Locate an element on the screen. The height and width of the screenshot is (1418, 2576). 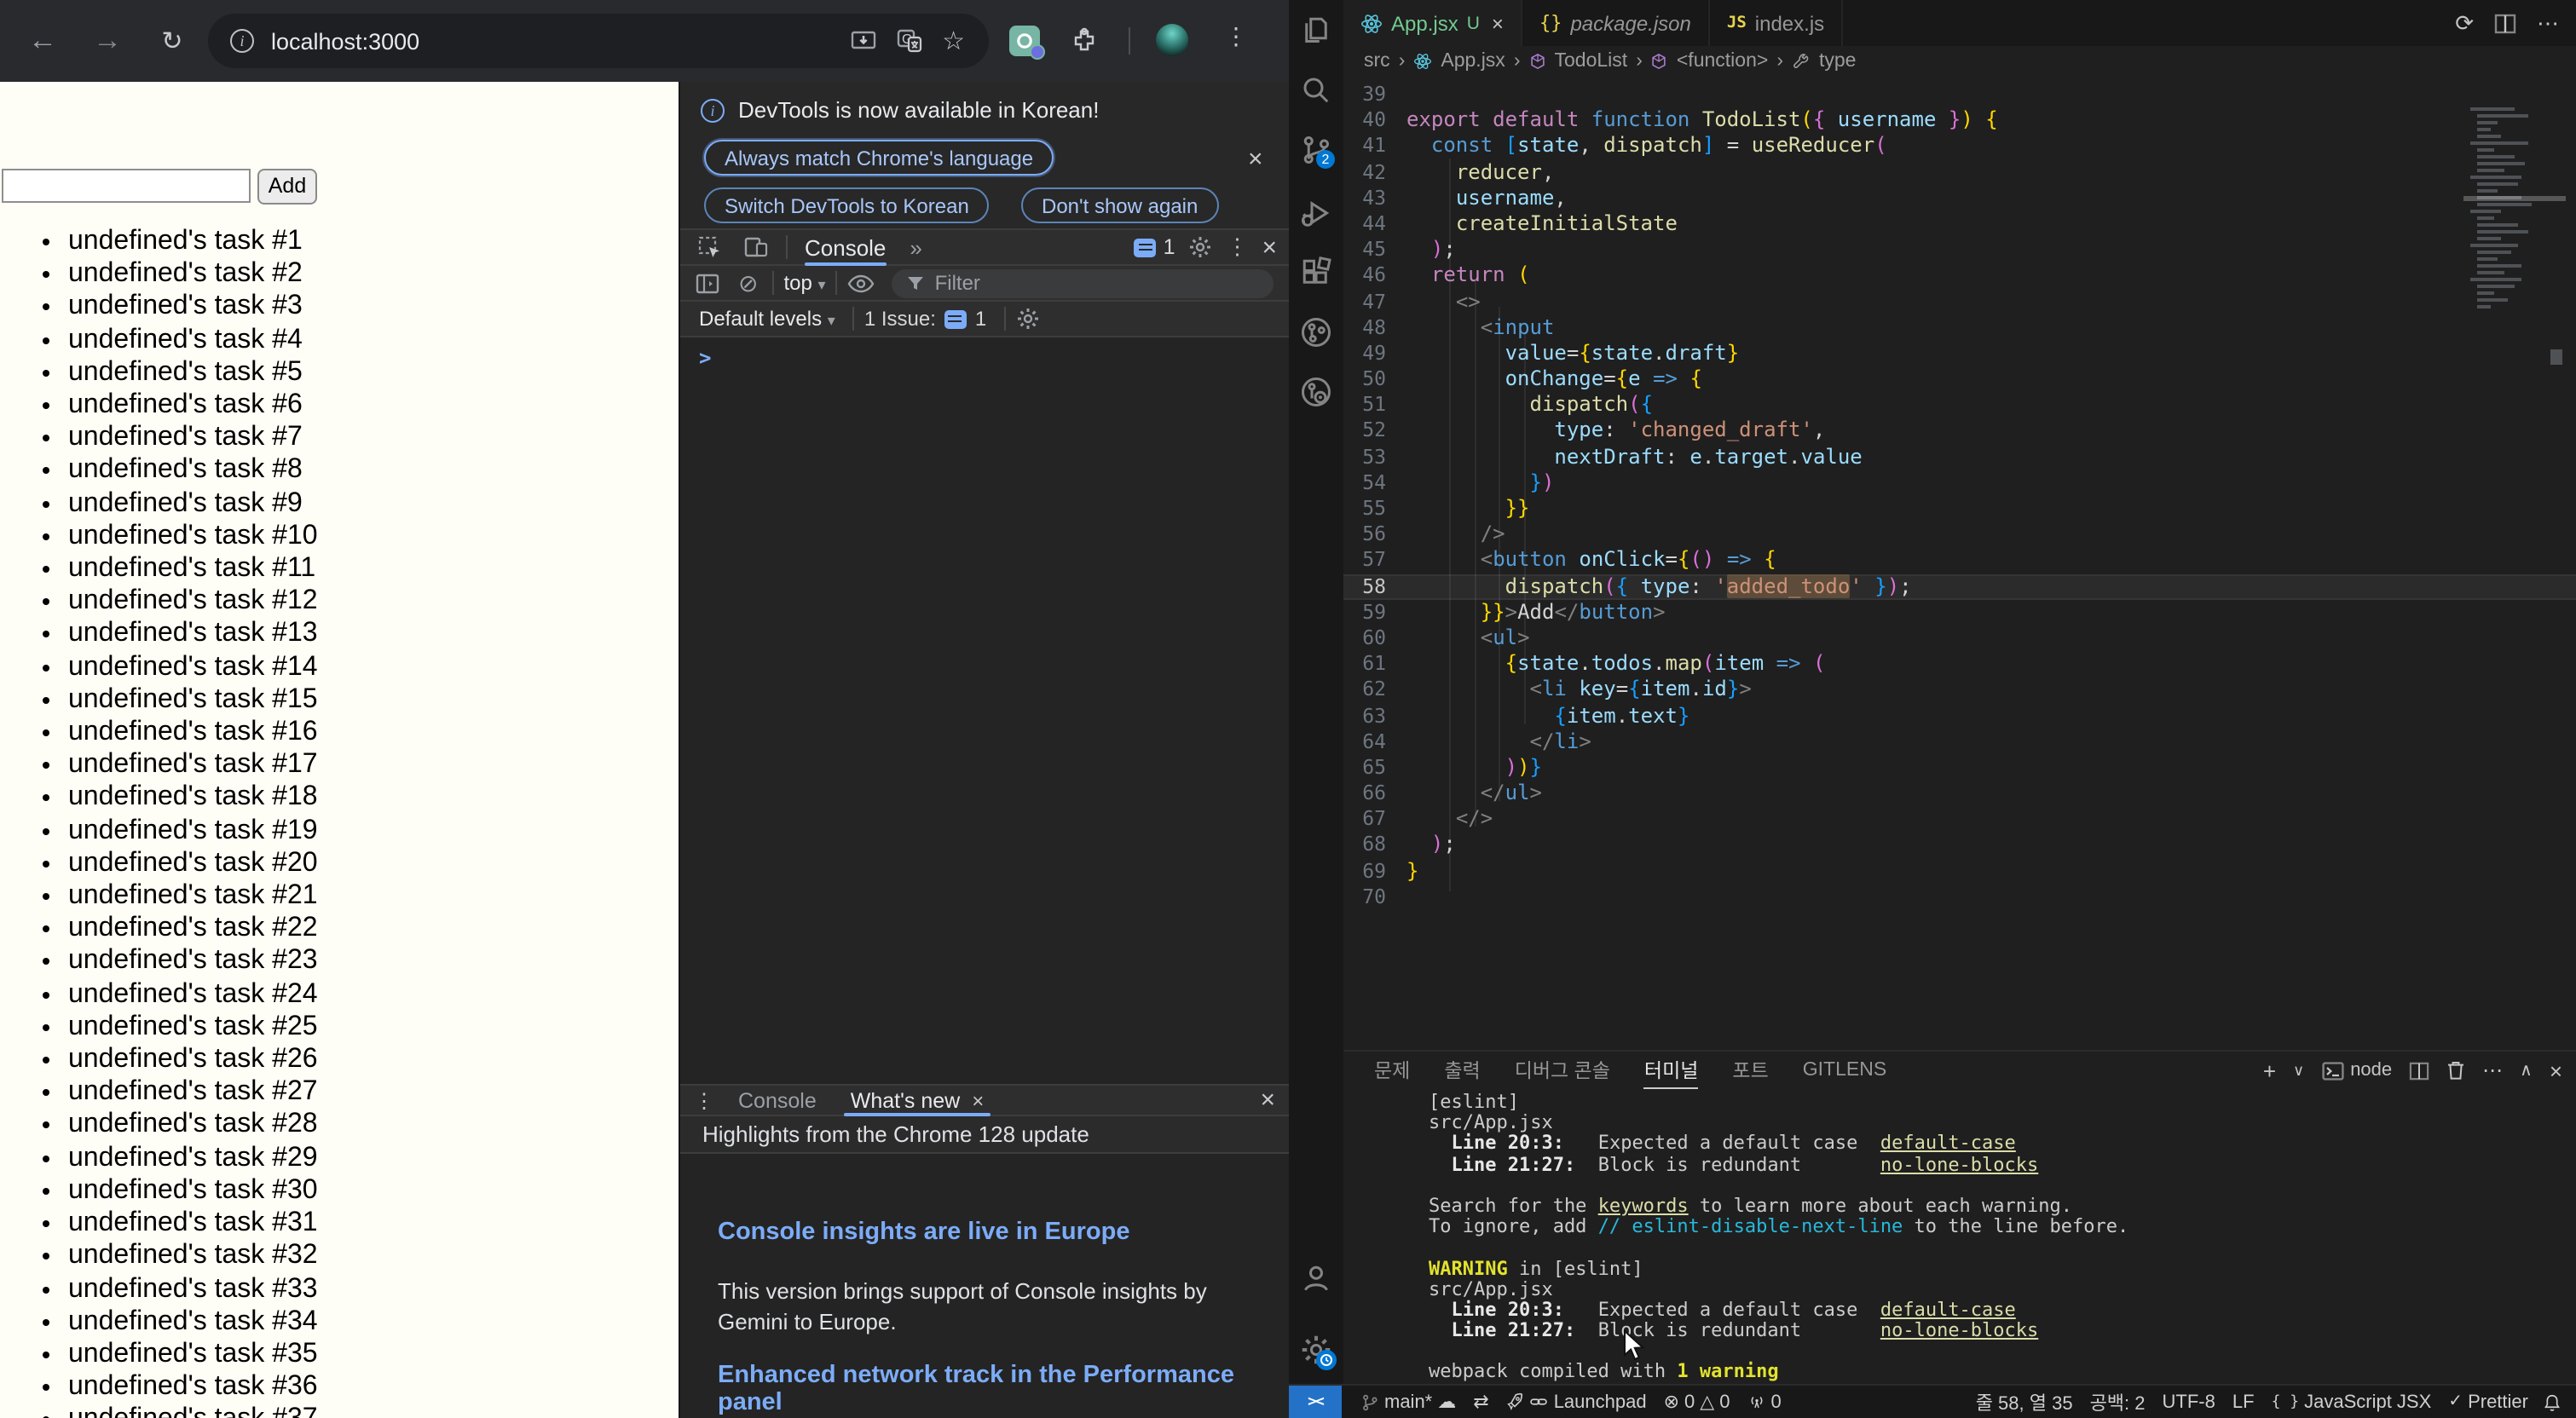
search-icon is located at coordinates (1316, 90).